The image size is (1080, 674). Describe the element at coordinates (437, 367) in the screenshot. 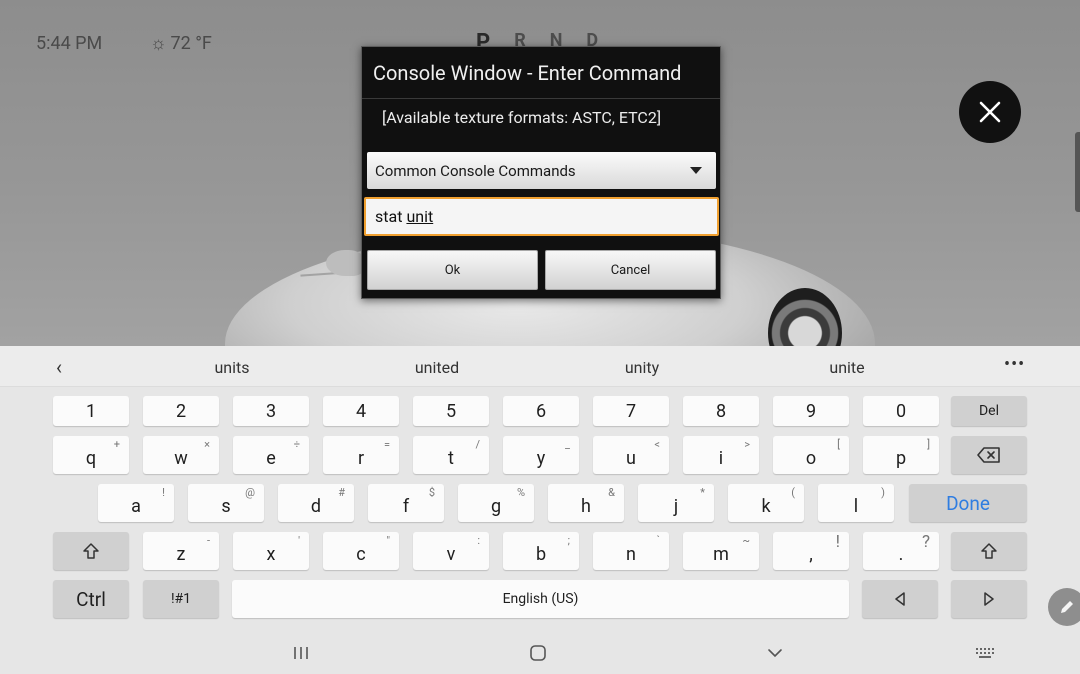

I see `suggestion-2: united` at that location.